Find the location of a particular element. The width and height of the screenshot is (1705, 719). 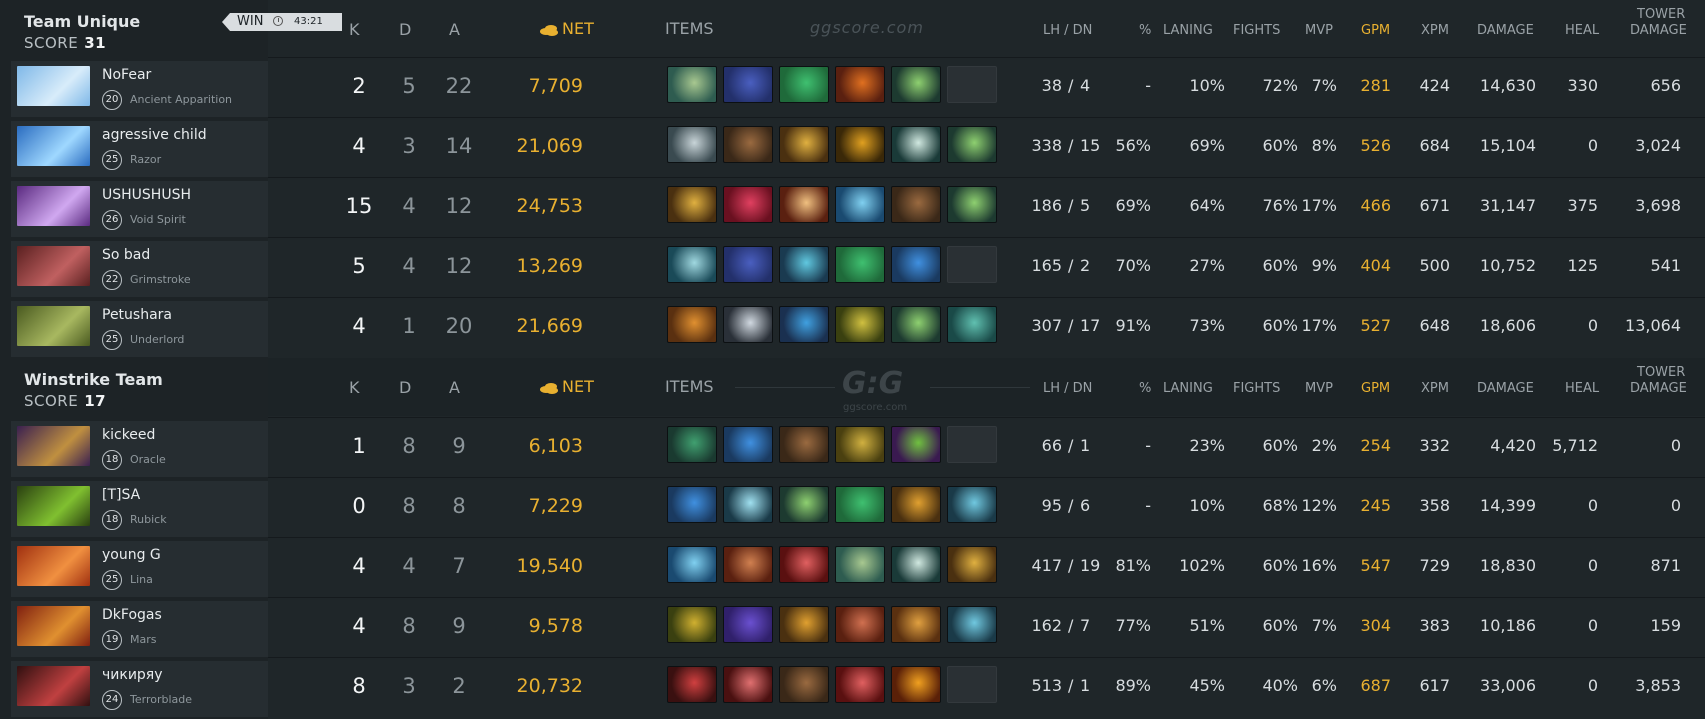

kill-participation: 69% is located at coordinates (1133, 205).